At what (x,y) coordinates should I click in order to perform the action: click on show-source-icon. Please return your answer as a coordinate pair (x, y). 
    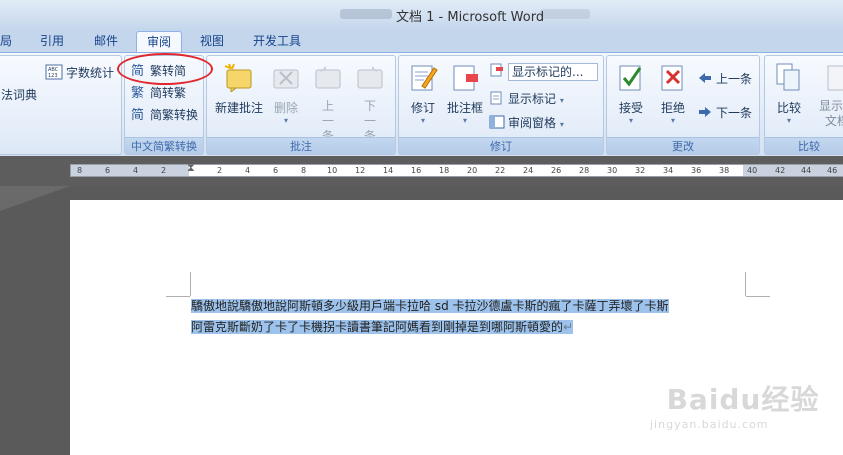
    Looking at the image, I should click on (829, 78).